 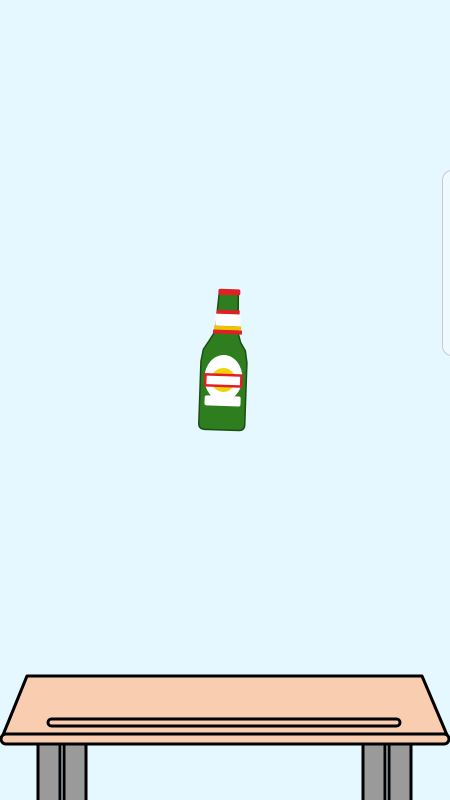 I want to click on table-leg-right-outer, so click(x=400, y=770).